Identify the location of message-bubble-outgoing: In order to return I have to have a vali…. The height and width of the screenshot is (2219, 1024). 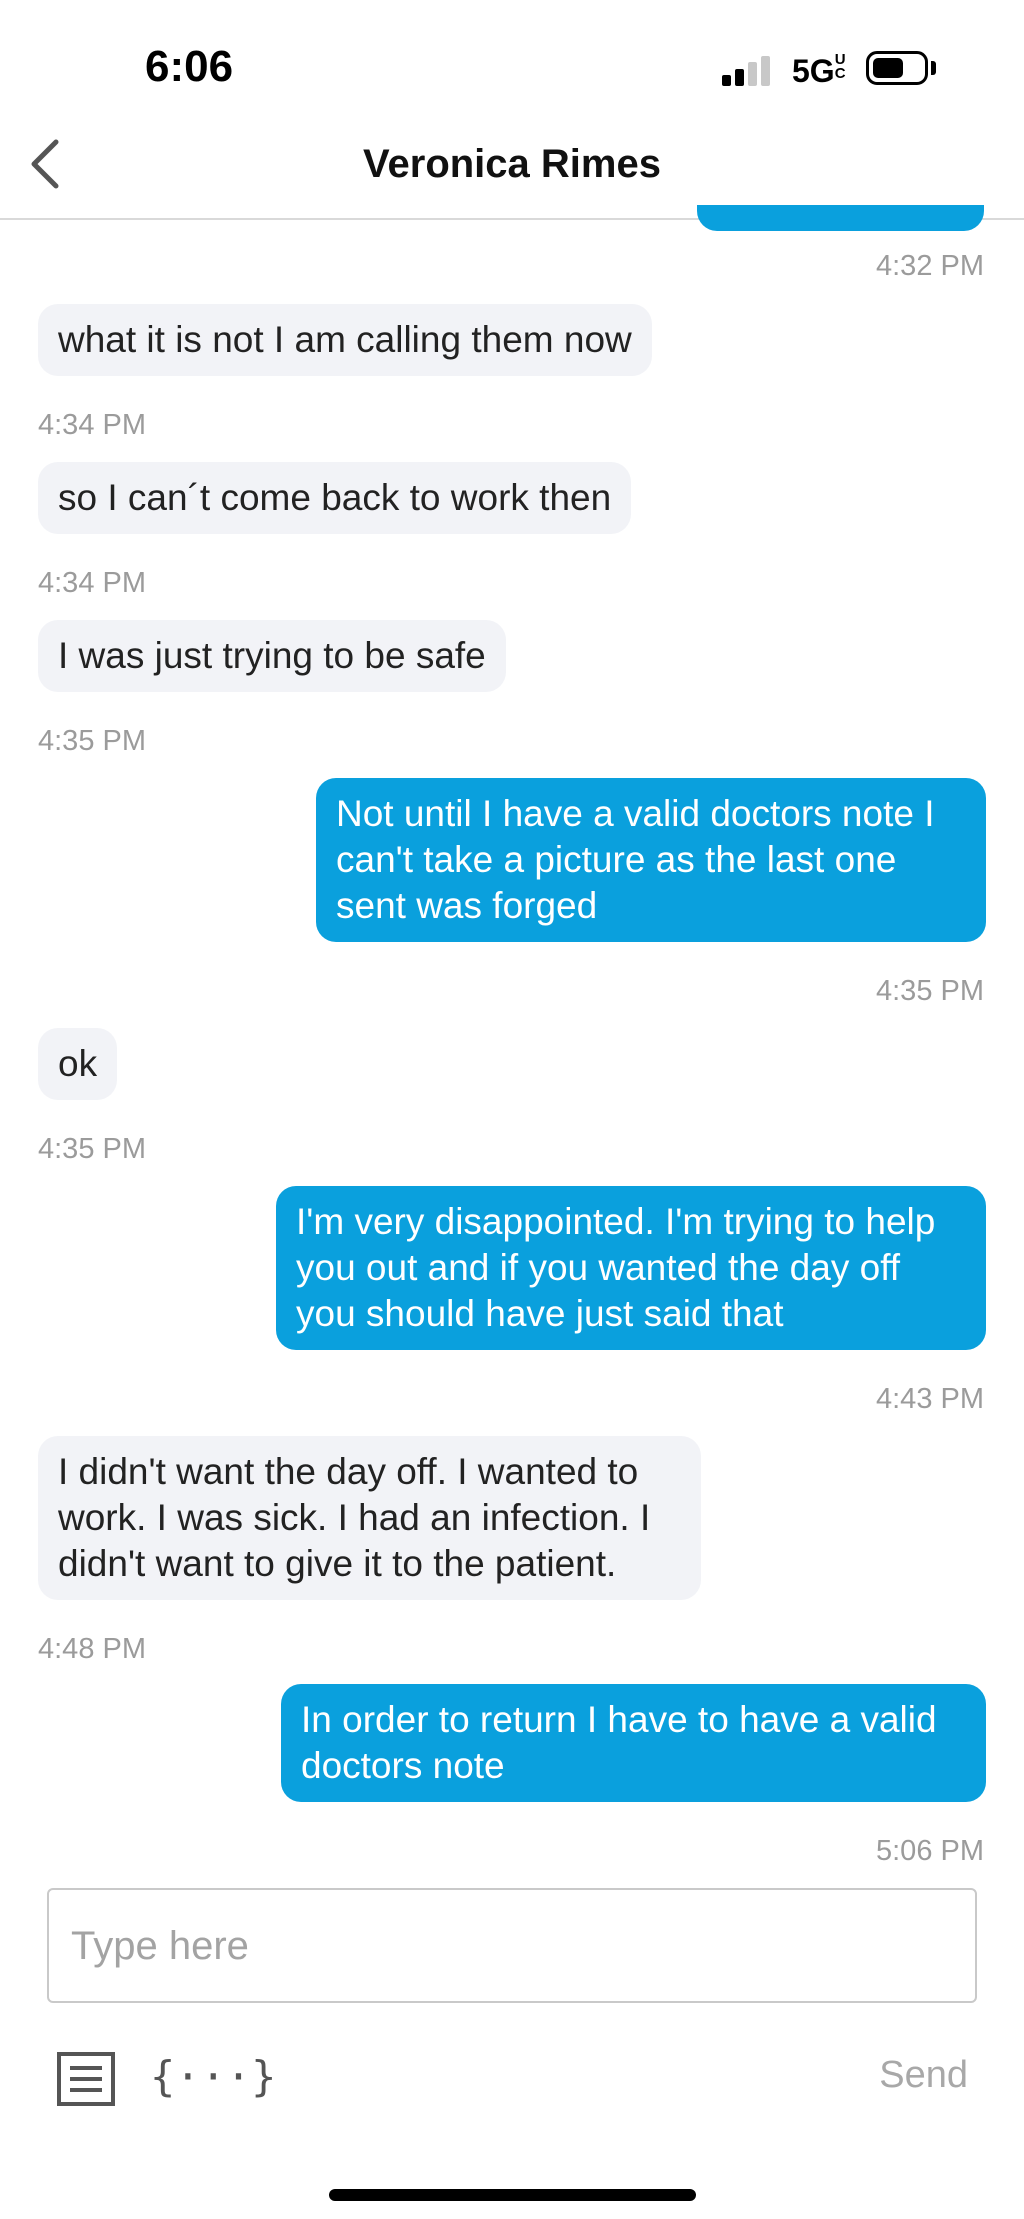
(633, 1743).